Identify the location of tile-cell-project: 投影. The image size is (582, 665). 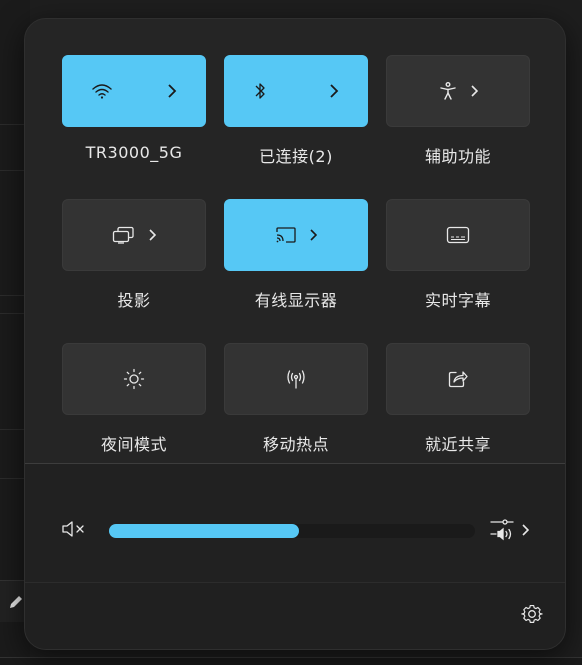
(134, 271).